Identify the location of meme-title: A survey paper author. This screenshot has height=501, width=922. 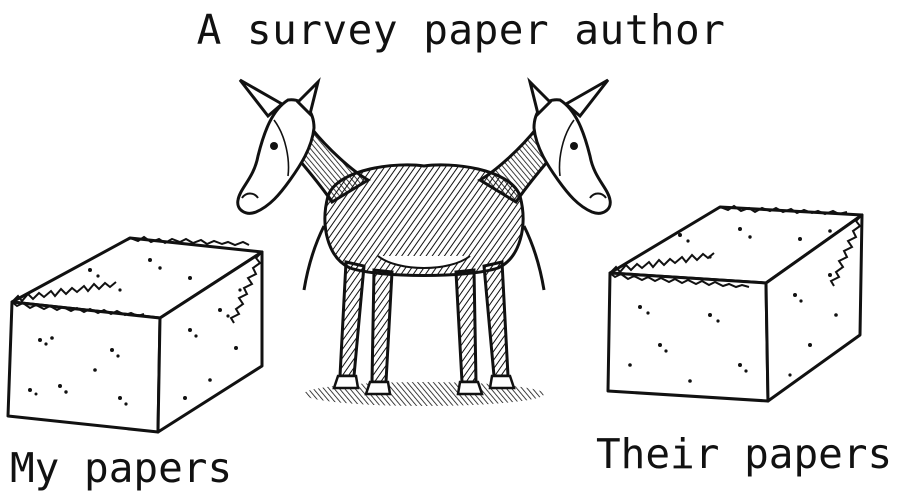
(461, 30).